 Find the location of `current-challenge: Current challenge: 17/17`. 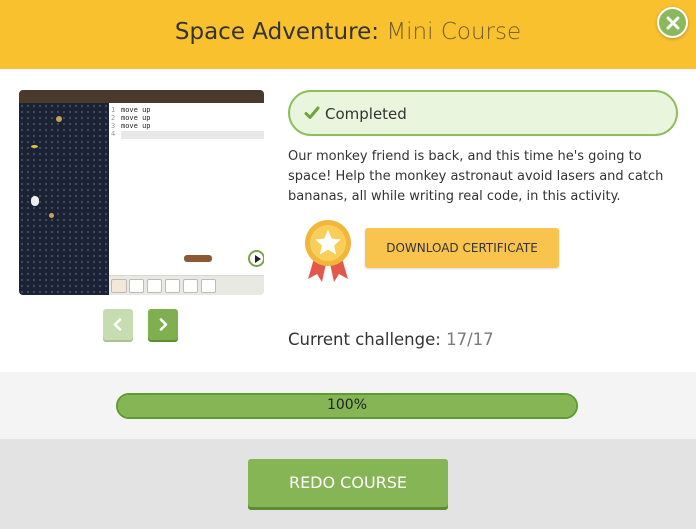

current-challenge: Current challenge: 17/17 is located at coordinates (391, 339).